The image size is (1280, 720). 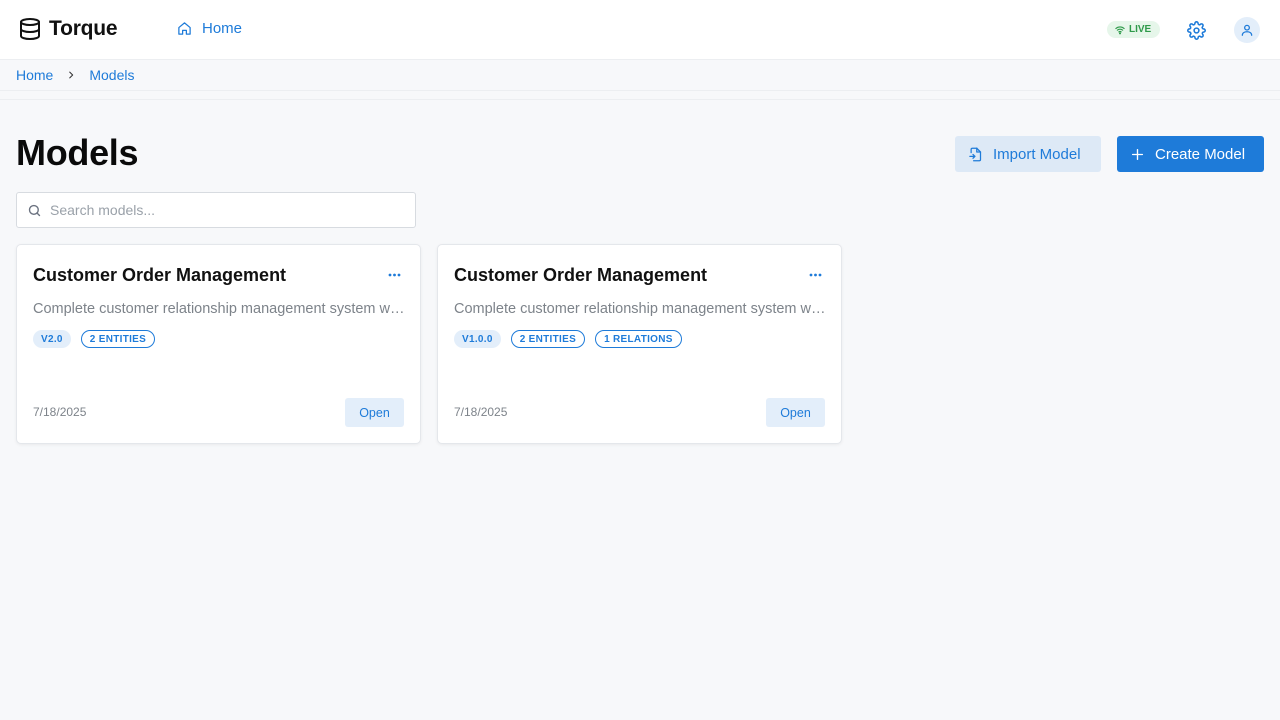 What do you see at coordinates (1120, 29) in the screenshot?
I see `wifi-icon` at bounding box center [1120, 29].